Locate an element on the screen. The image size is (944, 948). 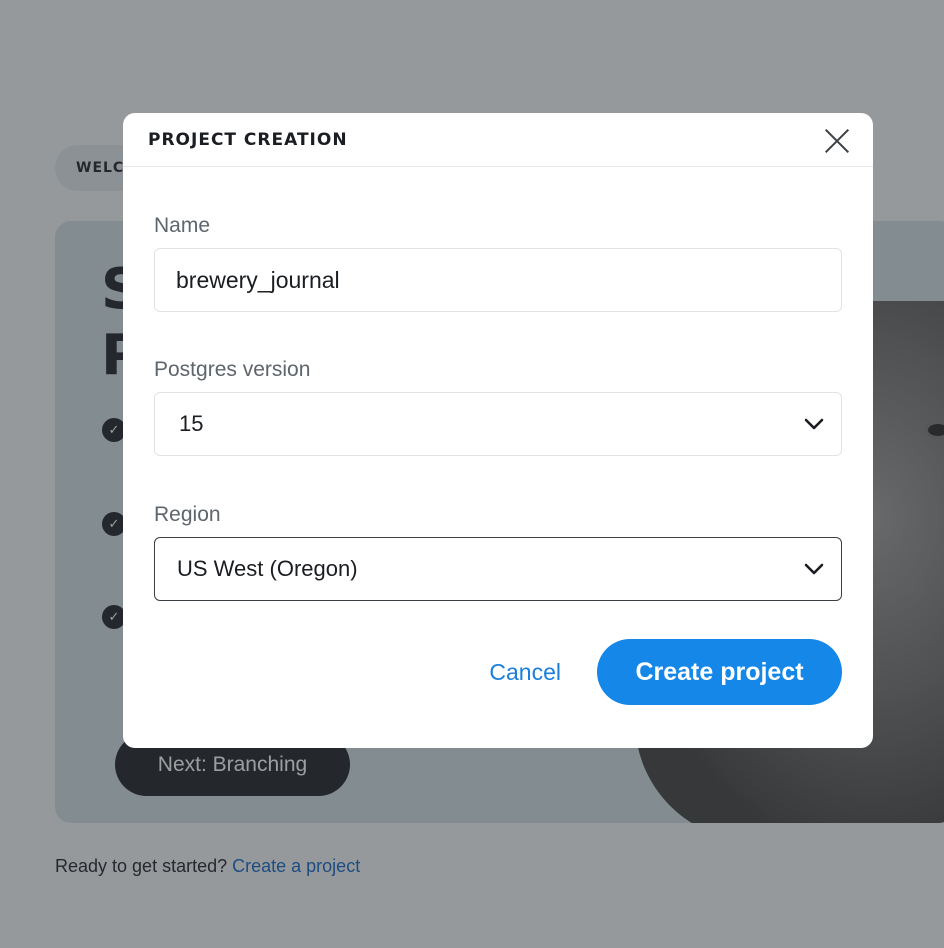
dialog-actions: Cancel Create project is located at coordinates (665, 672).